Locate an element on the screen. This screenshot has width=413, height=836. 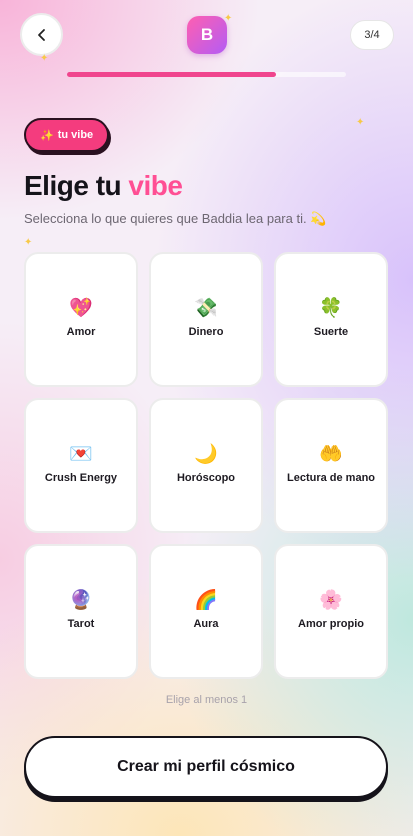
page-title-prefix: Elige tu is located at coordinates (76, 185).